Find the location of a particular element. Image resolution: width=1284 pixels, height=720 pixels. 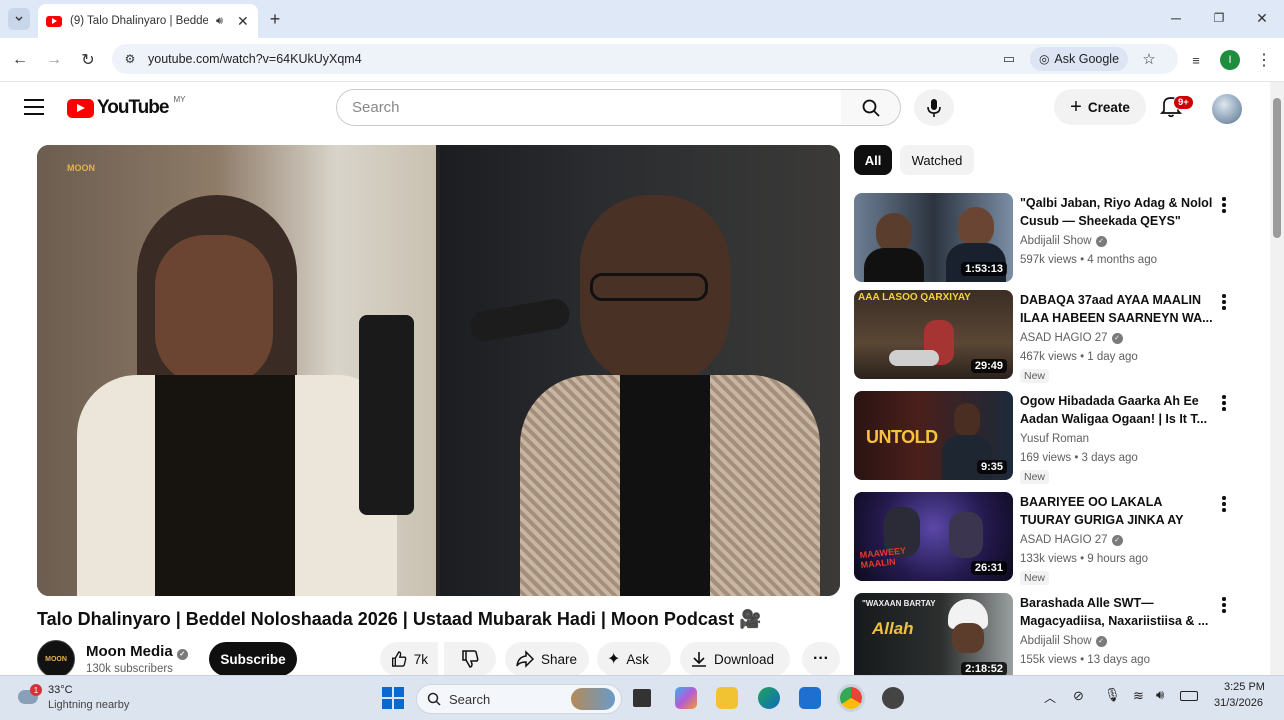

taskbar-search: Search is located at coordinates (519, 699).